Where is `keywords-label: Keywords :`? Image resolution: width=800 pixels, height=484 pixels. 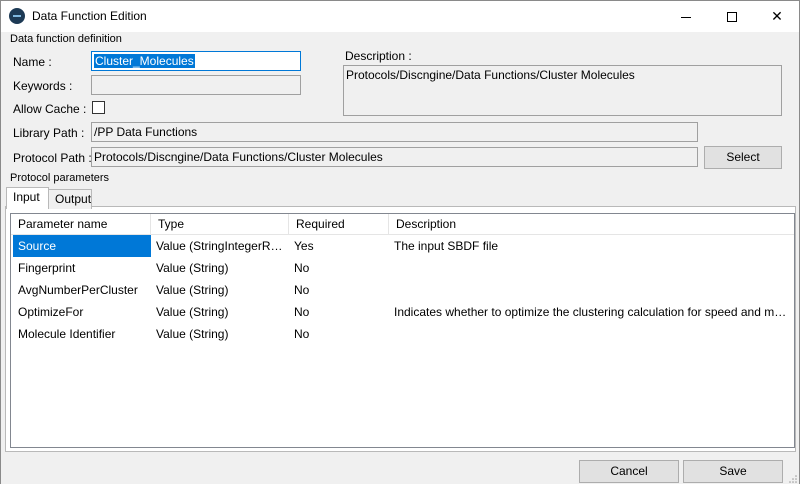
keywords-label: Keywords : is located at coordinates (43, 86).